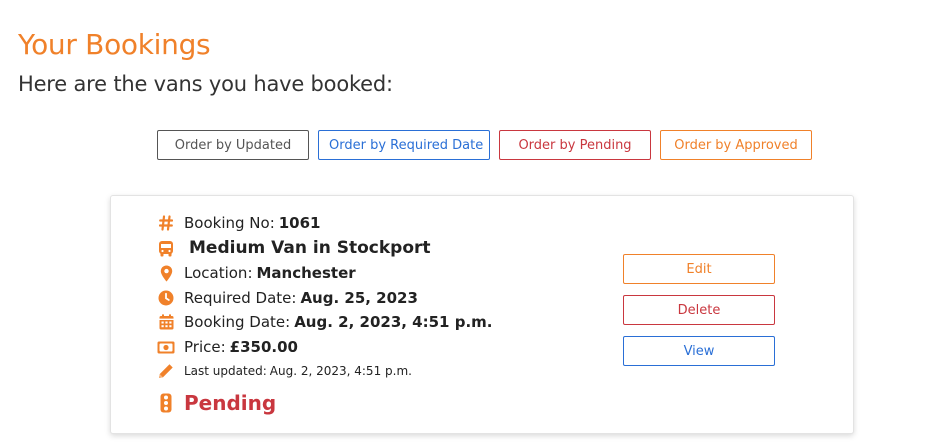 The width and height of the screenshot is (943, 447). I want to click on last-updated-row: Last updated: Aug. 2, 2023, 4:51 p.m., so click(284, 371).